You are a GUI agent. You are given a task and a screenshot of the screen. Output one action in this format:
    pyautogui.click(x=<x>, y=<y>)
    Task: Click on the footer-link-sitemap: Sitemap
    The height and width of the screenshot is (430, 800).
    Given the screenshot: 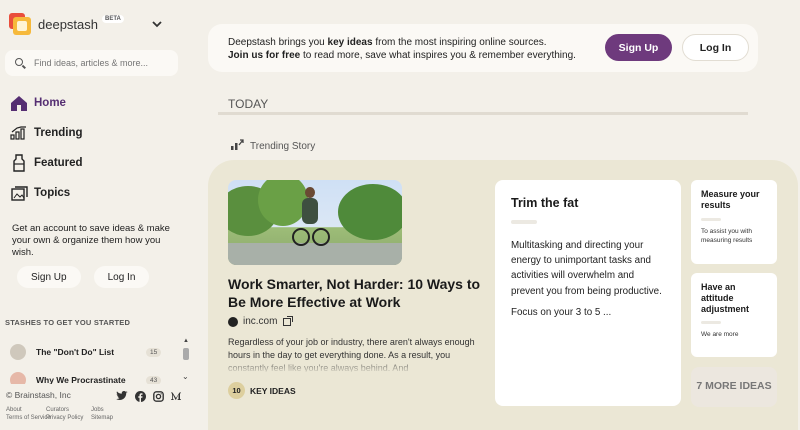 What is the action you would take?
    pyautogui.click(x=113, y=418)
    